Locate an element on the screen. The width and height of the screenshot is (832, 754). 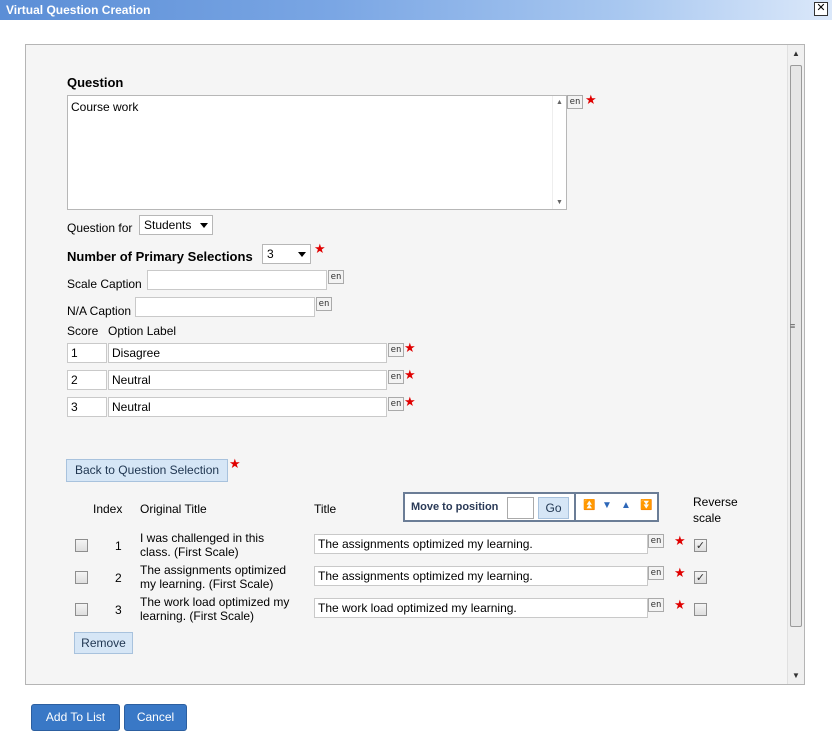
scroll-down-icon: ▼ is located at coordinates (796, 675).